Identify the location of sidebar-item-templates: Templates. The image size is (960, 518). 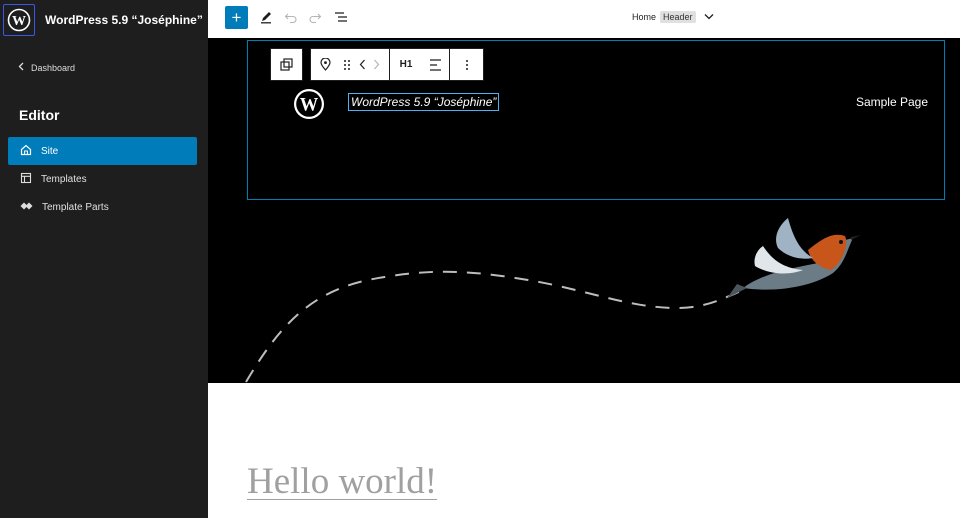
(102, 179).